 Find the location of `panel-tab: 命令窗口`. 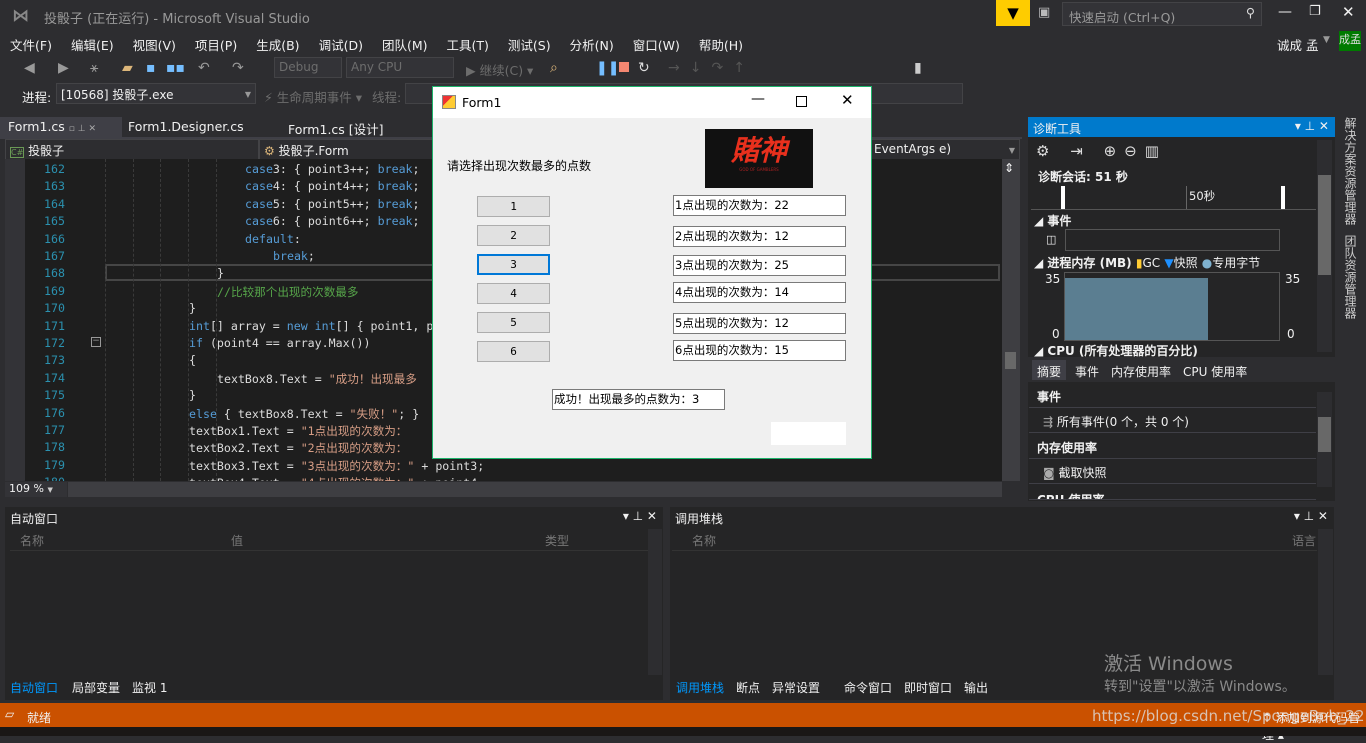

panel-tab: 命令窗口 is located at coordinates (868, 687).